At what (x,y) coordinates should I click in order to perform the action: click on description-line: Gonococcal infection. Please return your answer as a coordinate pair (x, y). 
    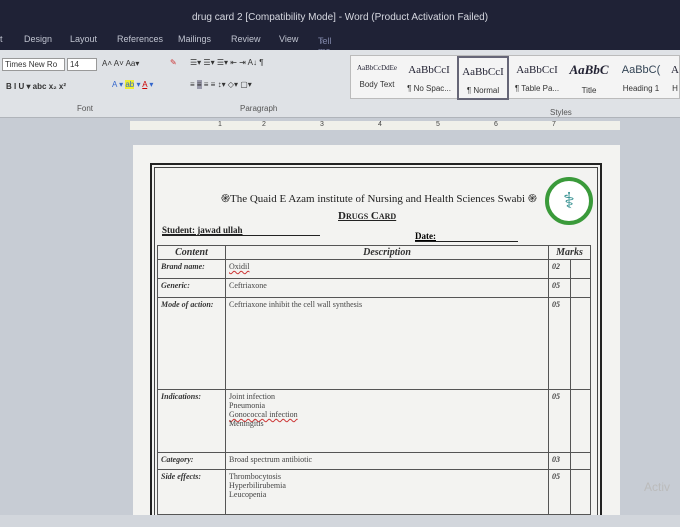
    Looking at the image, I should click on (263, 414).